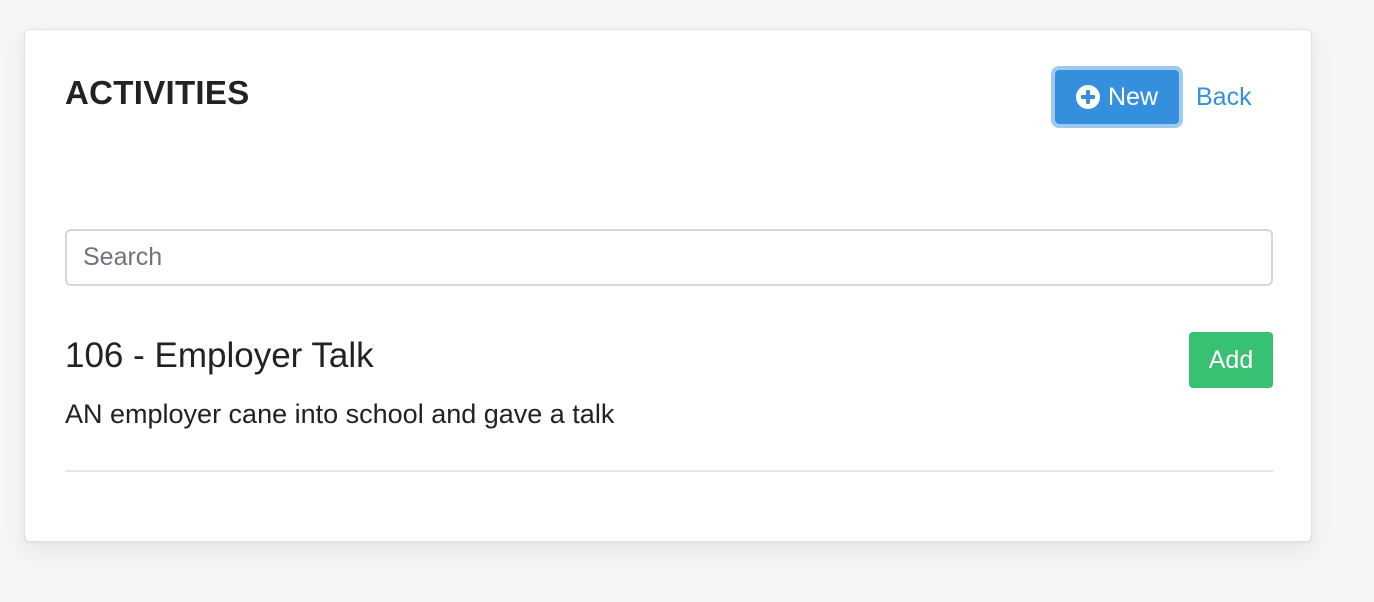 This screenshot has width=1374, height=602. What do you see at coordinates (1132, 96) in the screenshot?
I see `new-button-label: New` at bounding box center [1132, 96].